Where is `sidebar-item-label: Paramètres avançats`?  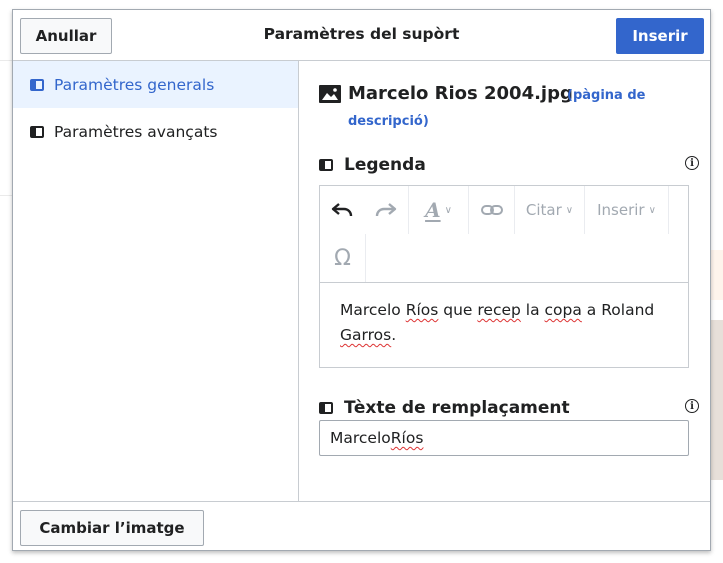
sidebar-item-label: Paramètres avançats is located at coordinates (136, 131).